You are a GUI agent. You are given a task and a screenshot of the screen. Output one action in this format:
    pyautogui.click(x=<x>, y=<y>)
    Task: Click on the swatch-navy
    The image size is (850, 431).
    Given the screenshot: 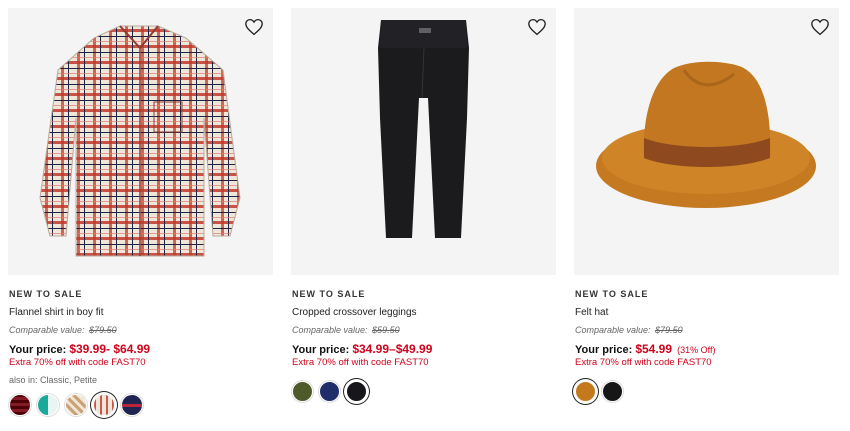 What is the action you would take?
    pyautogui.click(x=329, y=391)
    